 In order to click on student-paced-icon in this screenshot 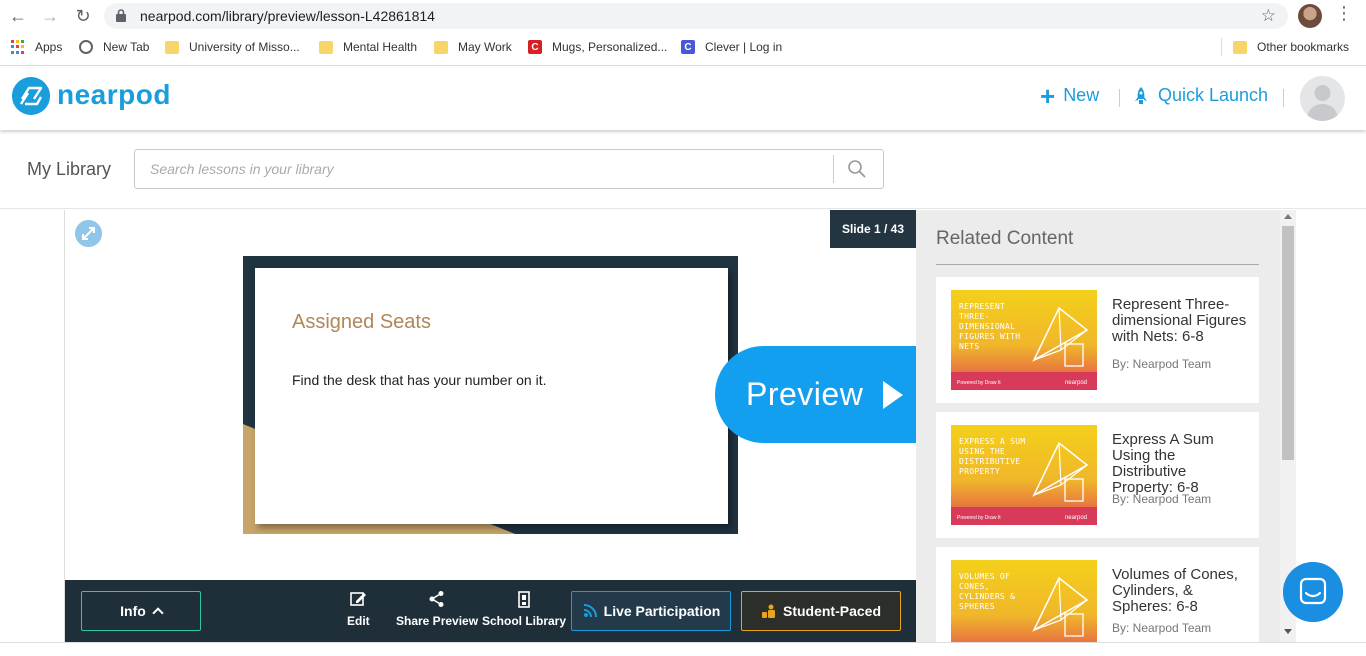, I will do `click(768, 611)`.